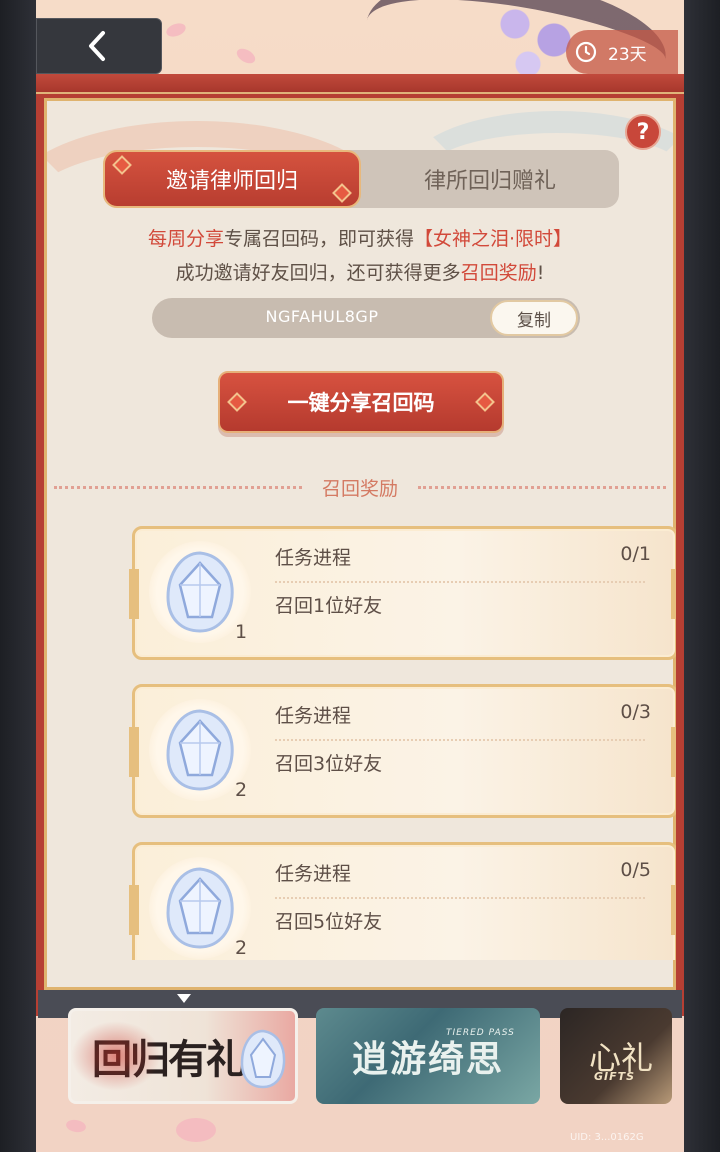 The width and height of the screenshot is (720, 1152). What do you see at coordinates (329, 764) in the screenshot?
I see `task-description: 召回3位好友` at bounding box center [329, 764].